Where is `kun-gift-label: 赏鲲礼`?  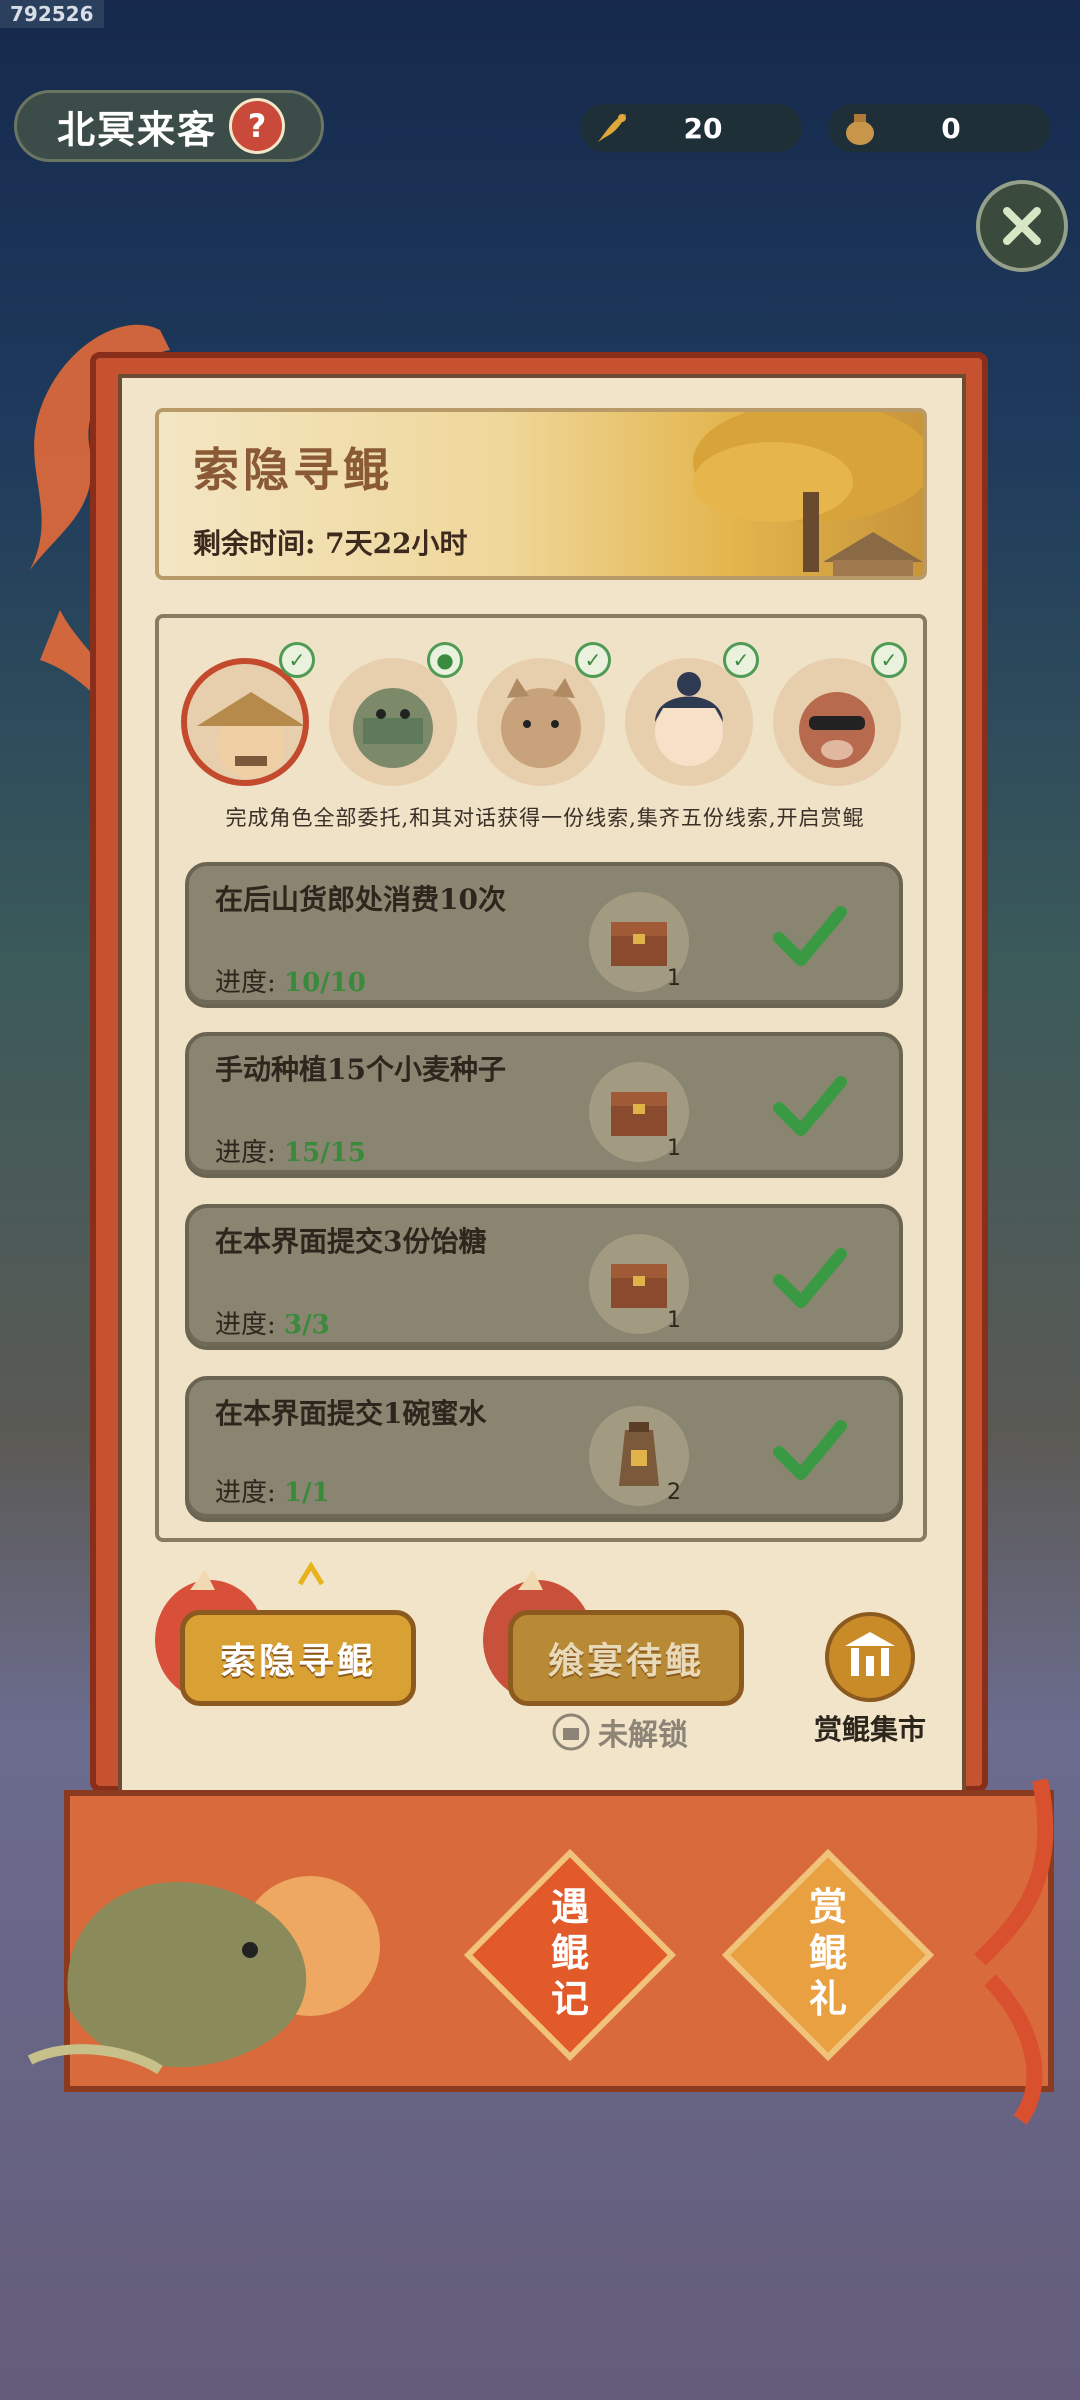
kun-gift-label: 赏鲲礼 is located at coordinates (827, 1952).